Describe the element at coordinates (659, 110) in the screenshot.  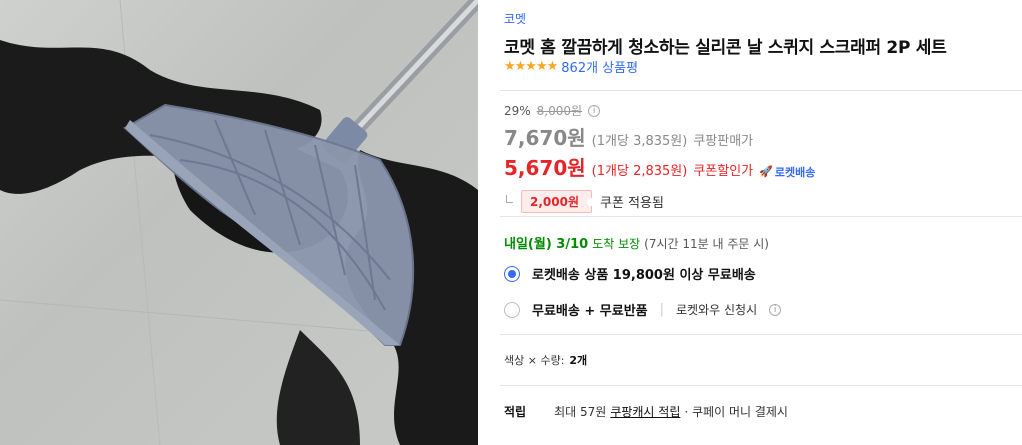
I see `discount-row: 29% 8,000원 i` at that location.